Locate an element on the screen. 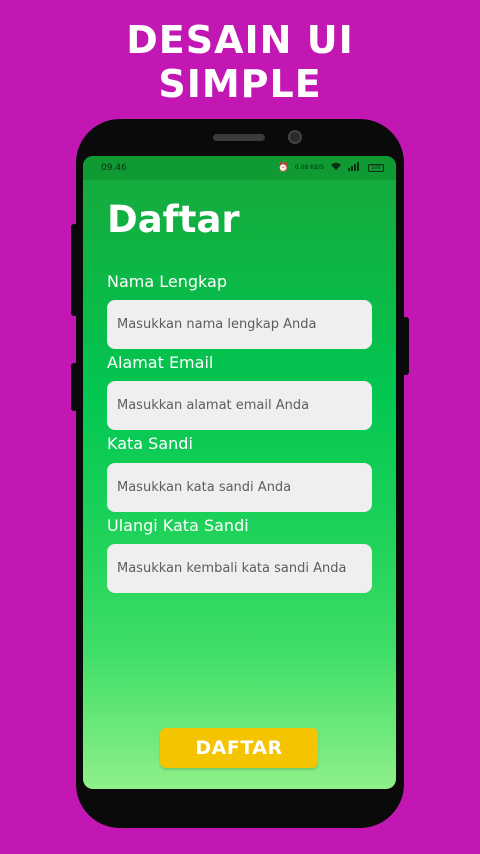 The width and height of the screenshot is (480, 854). confirm-password-label: Ulangi Kata Sandi is located at coordinates (178, 525).